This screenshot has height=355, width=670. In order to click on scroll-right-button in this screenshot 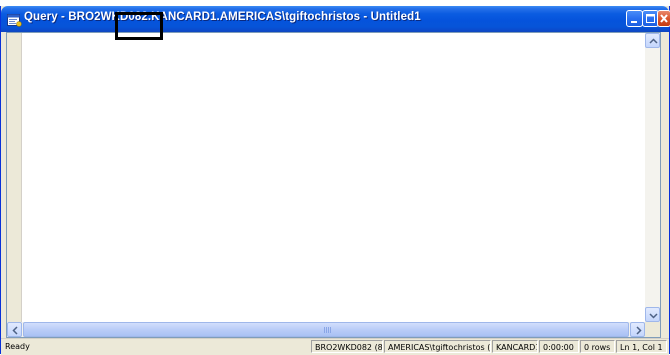, I will do `click(637, 329)`.